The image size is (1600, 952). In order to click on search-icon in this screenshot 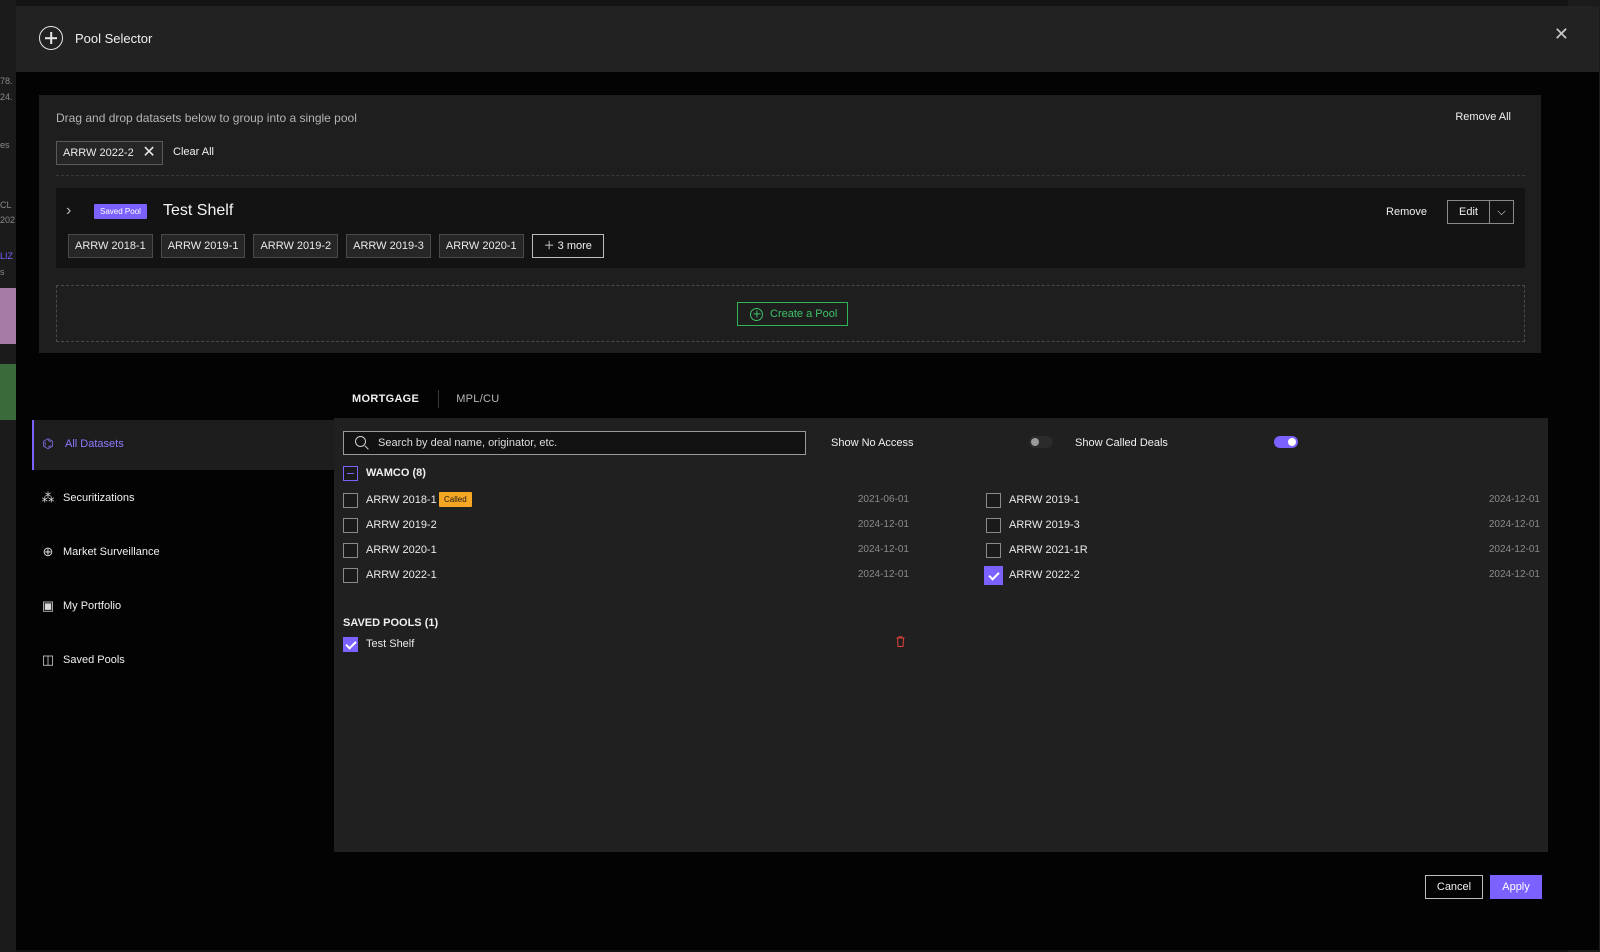, I will do `click(360, 441)`.